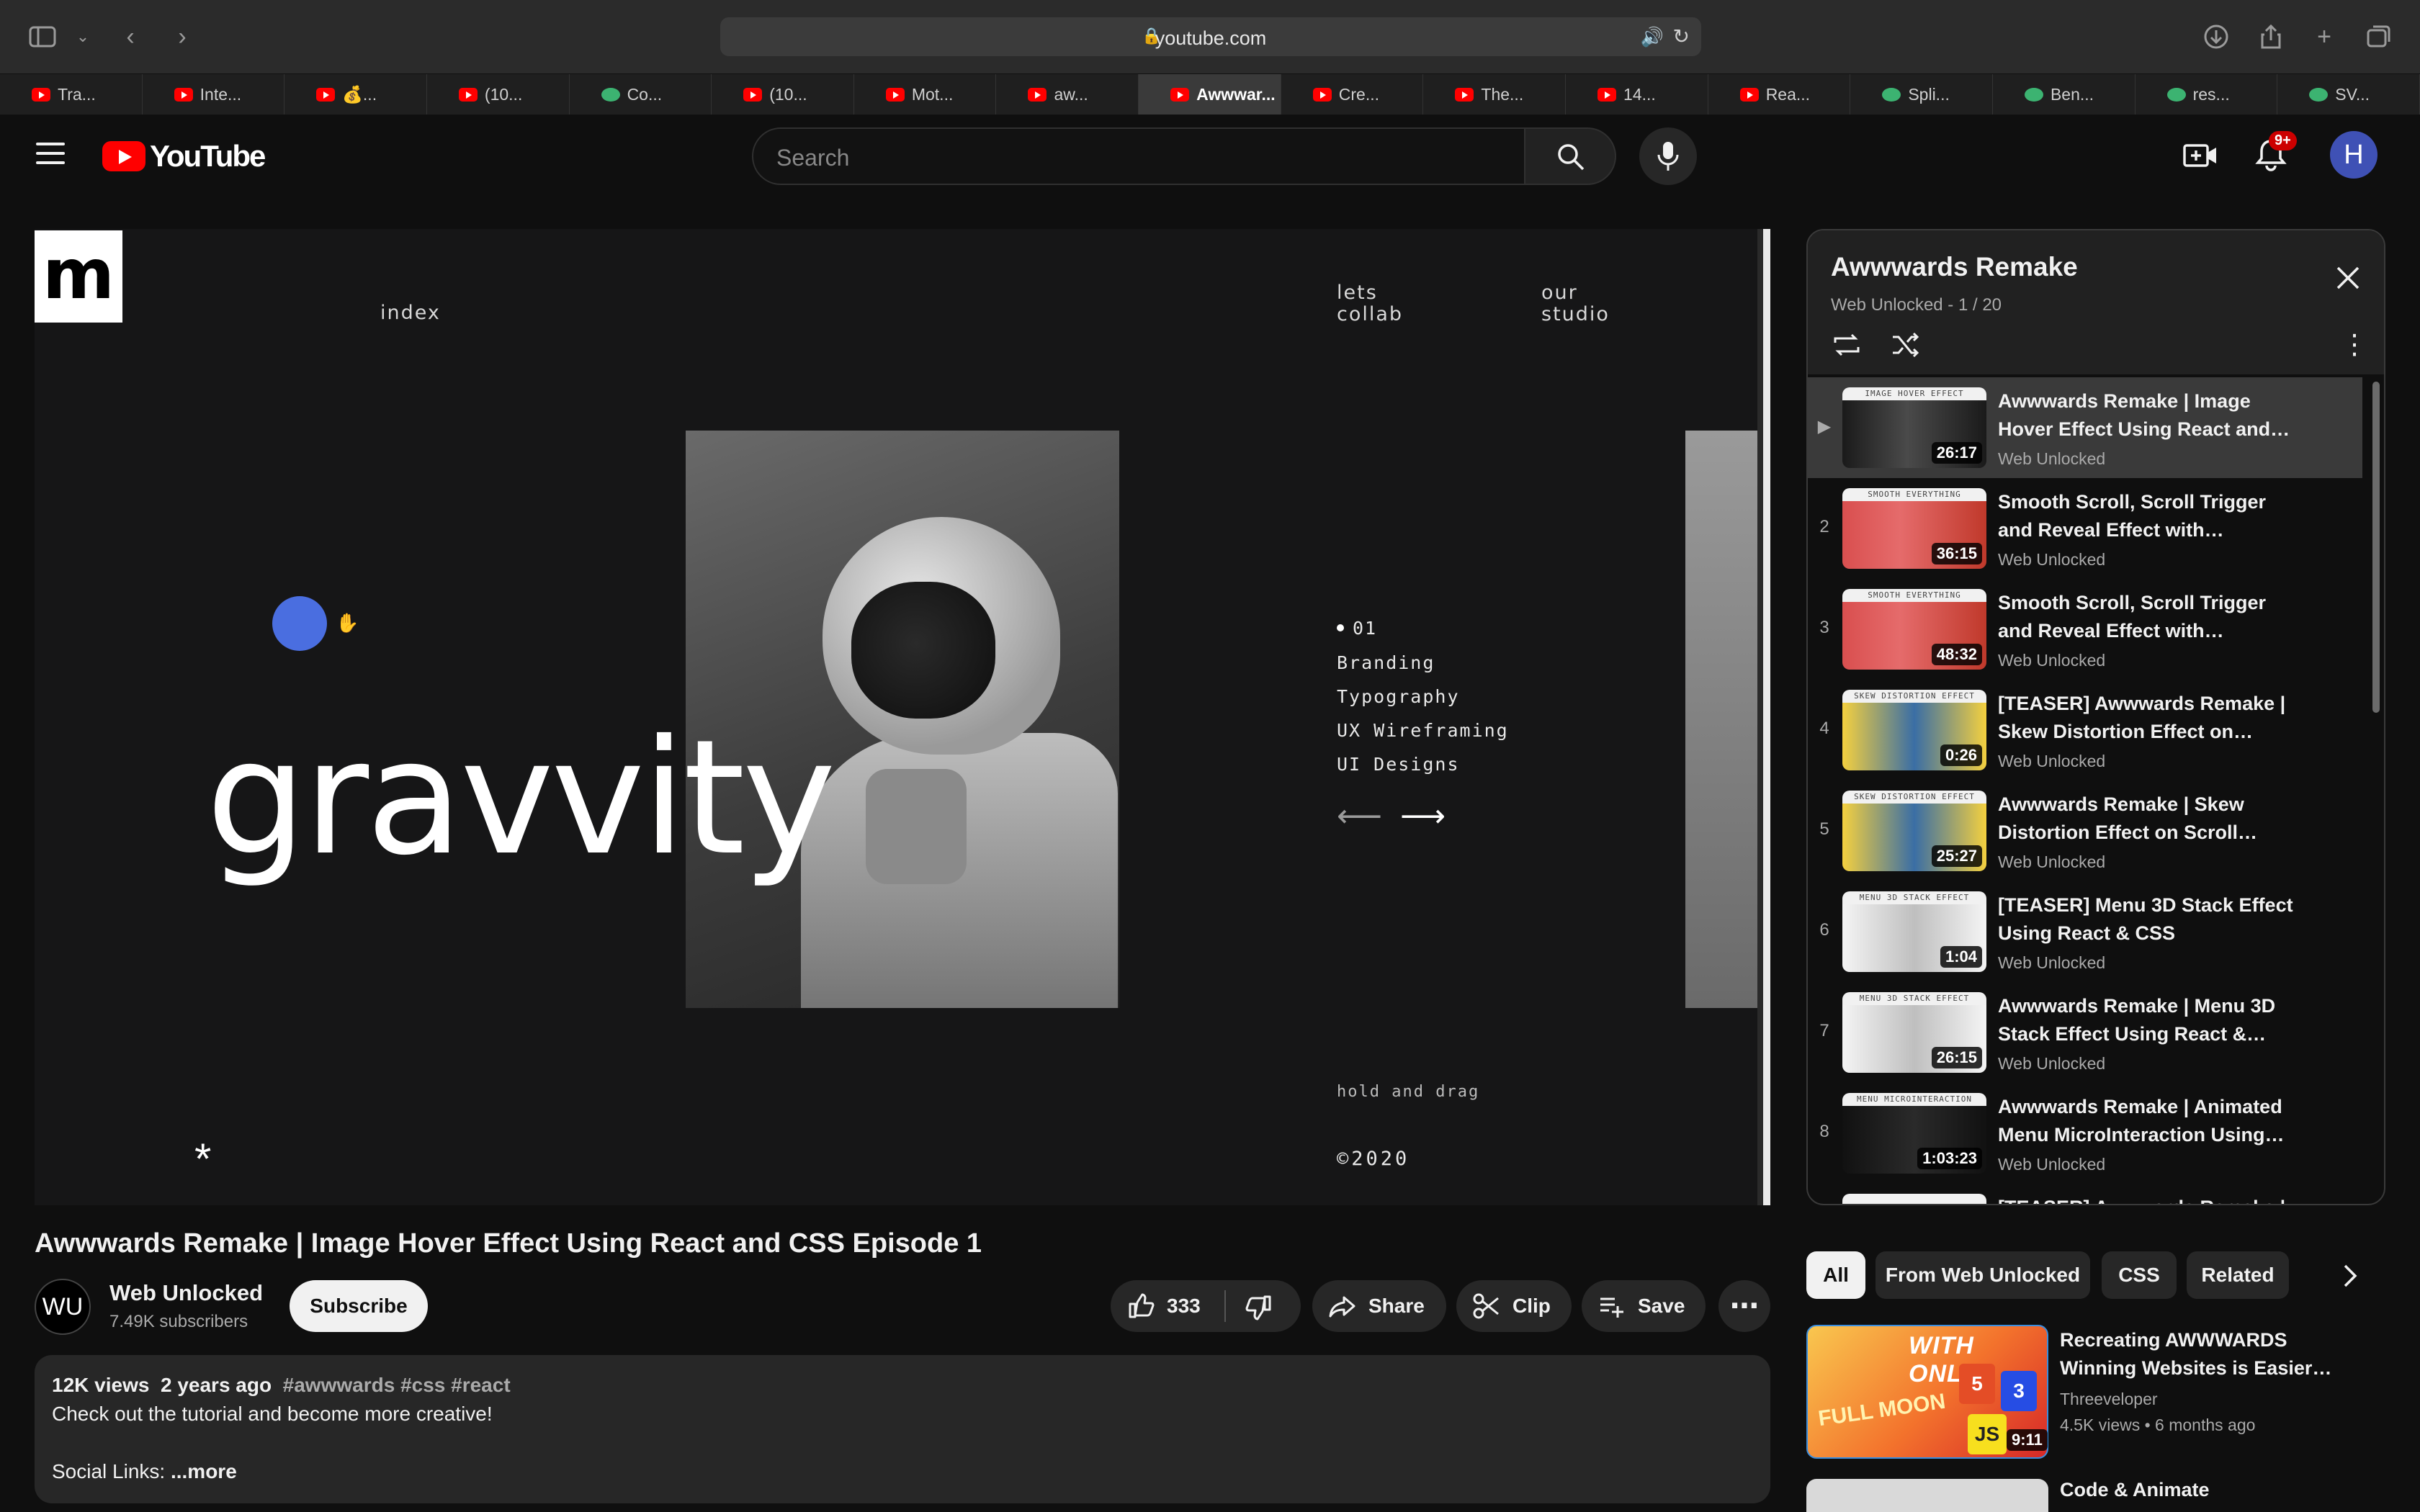 The image size is (2420, 1512). I want to click on sidebar-toggle-icon, so click(42, 37).